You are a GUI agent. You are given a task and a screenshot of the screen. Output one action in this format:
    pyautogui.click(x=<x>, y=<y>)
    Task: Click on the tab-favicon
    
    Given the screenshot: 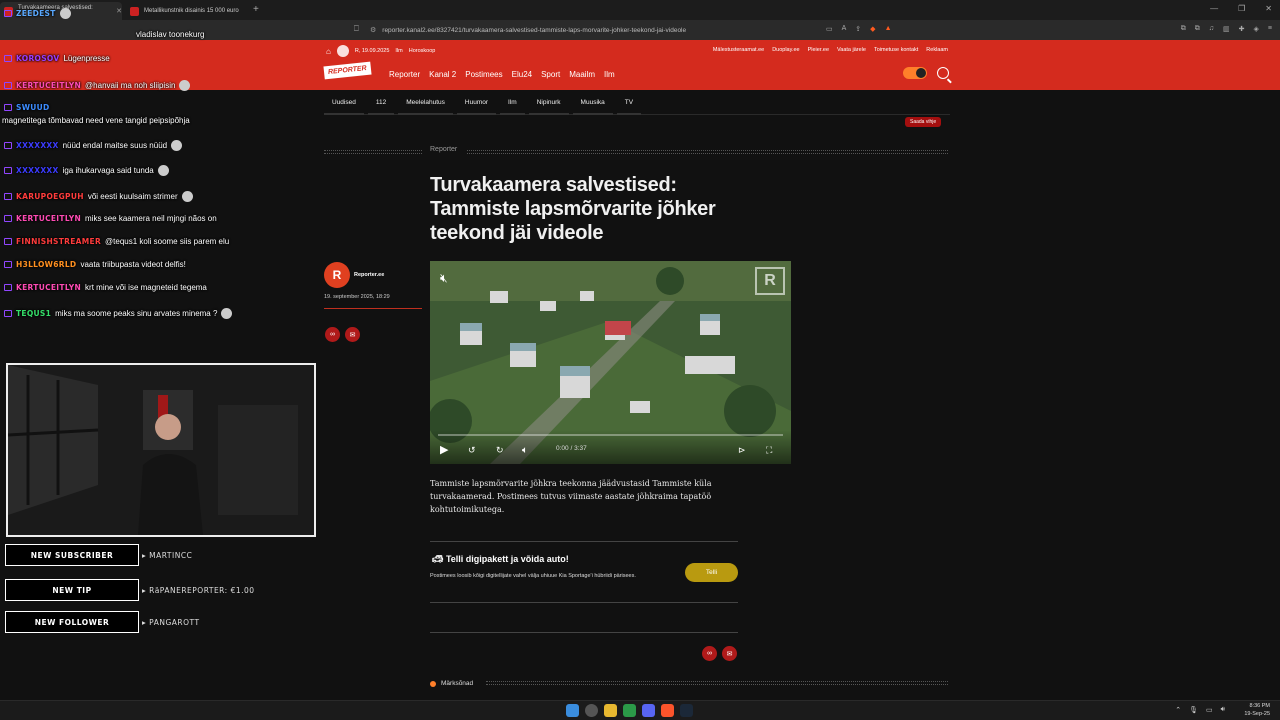 What is the action you would take?
    pyautogui.click(x=134, y=11)
    